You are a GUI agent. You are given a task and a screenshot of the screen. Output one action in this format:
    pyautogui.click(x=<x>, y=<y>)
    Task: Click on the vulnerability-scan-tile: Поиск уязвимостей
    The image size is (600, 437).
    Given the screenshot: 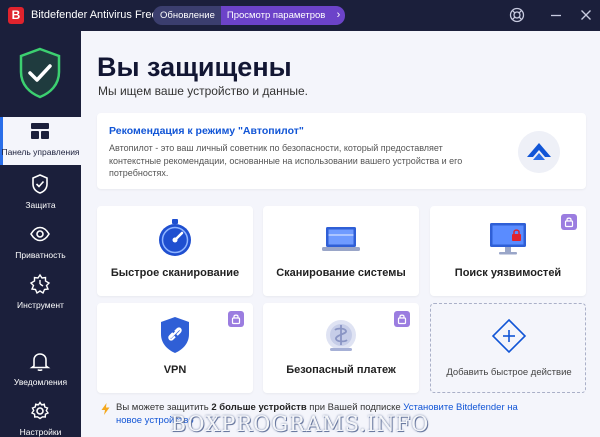 What is the action you would take?
    pyautogui.click(x=508, y=251)
    